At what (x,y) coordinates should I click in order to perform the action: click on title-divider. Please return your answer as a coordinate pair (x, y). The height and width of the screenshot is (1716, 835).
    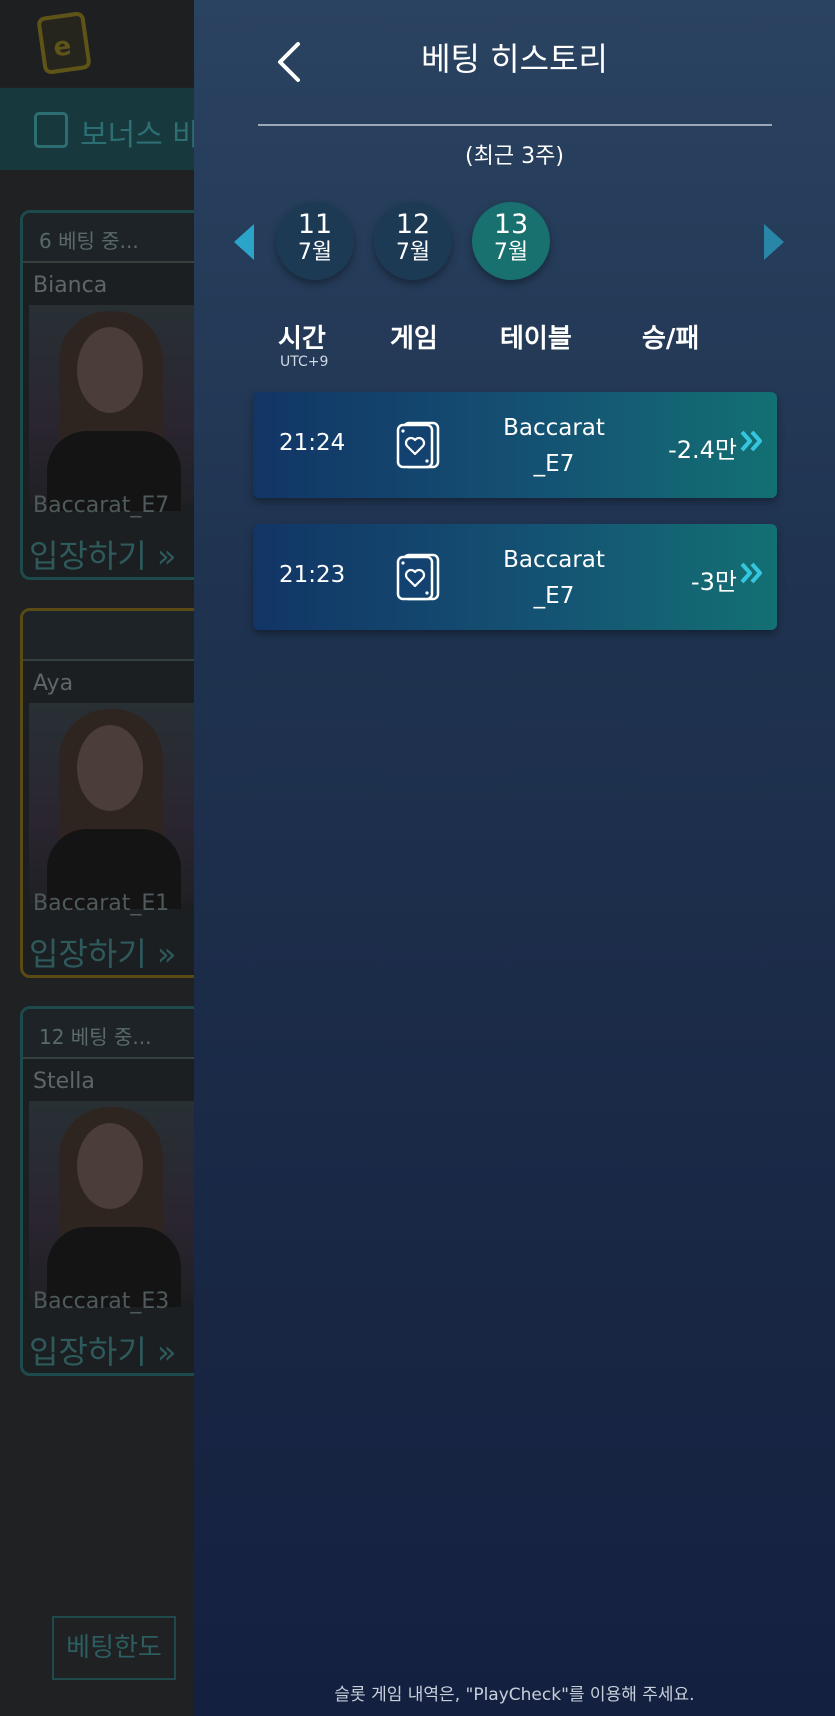
    Looking at the image, I should click on (515, 125).